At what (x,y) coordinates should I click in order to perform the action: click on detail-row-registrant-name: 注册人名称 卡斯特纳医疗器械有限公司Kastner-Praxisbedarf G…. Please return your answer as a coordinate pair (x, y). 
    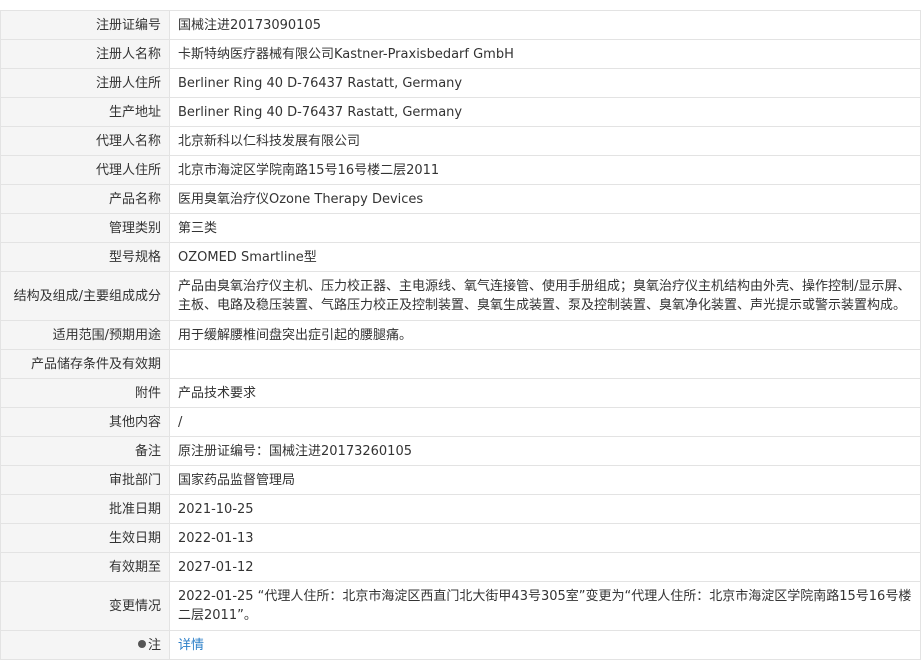
    Looking at the image, I should click on (460, 54).